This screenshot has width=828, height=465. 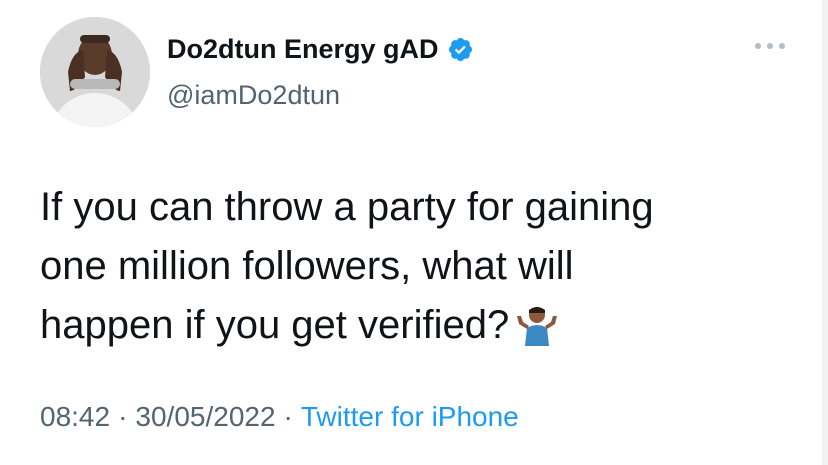 What do you see at coordinates (460, 49) in the screenshot?
I see `verified-badge-icon` at bounding box center [460, 49].